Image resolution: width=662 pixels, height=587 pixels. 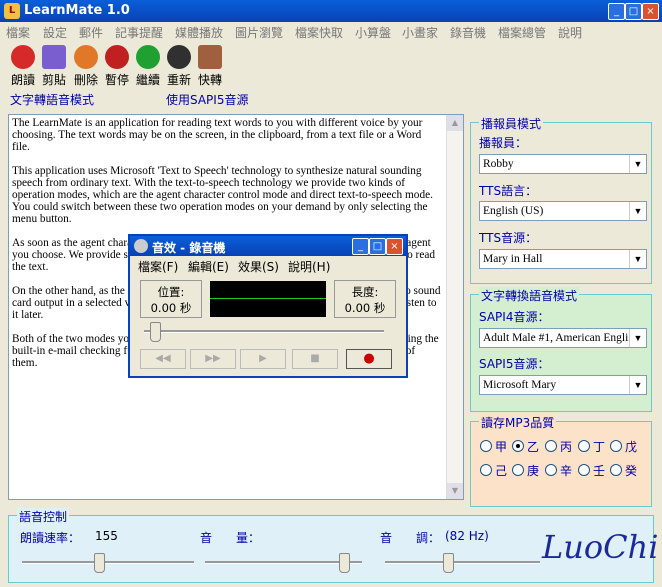 What do you see at coordinates (377, 246) in the screenshot?
I see `recorder-maximize-button: □` at bounding box center [377, 246].